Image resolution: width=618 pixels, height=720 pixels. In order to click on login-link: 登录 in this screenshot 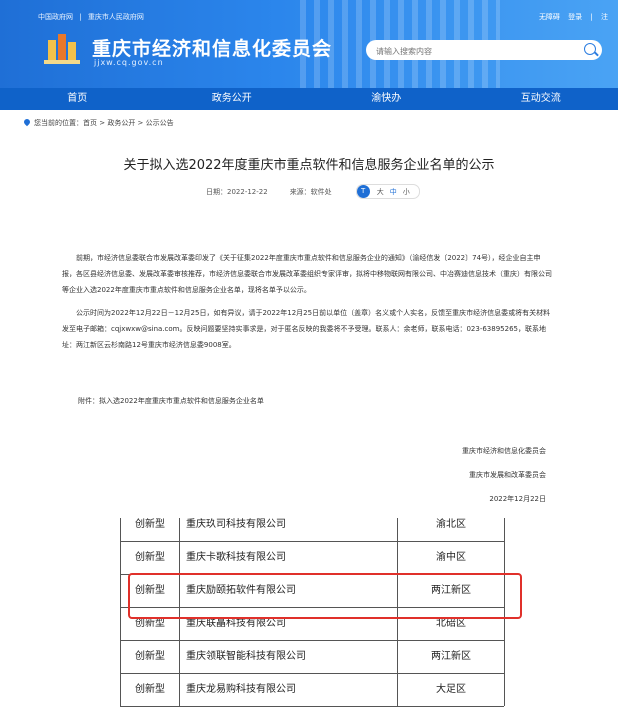, I will do `click(575, 17)`.